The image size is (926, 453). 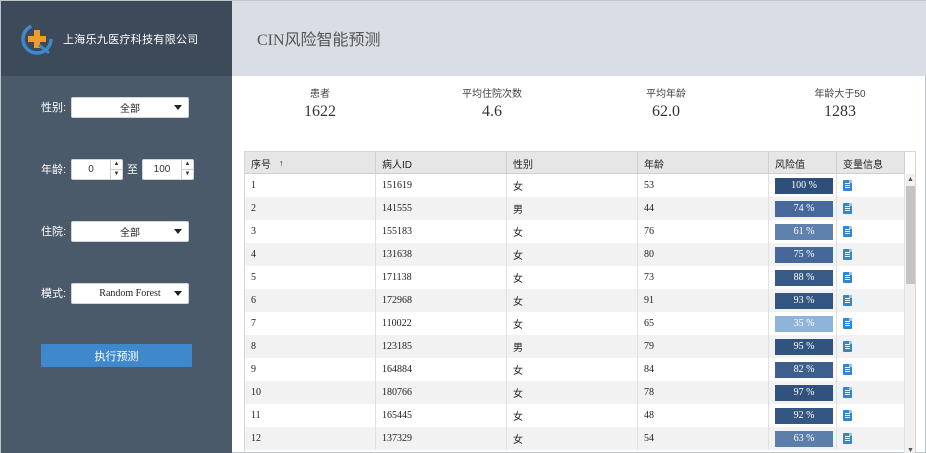 What do you see at coordinates (575, 277) in the screenshot?
I see `table-row: 5 171138 女 73 88 %` at bounding box center [575, 277].